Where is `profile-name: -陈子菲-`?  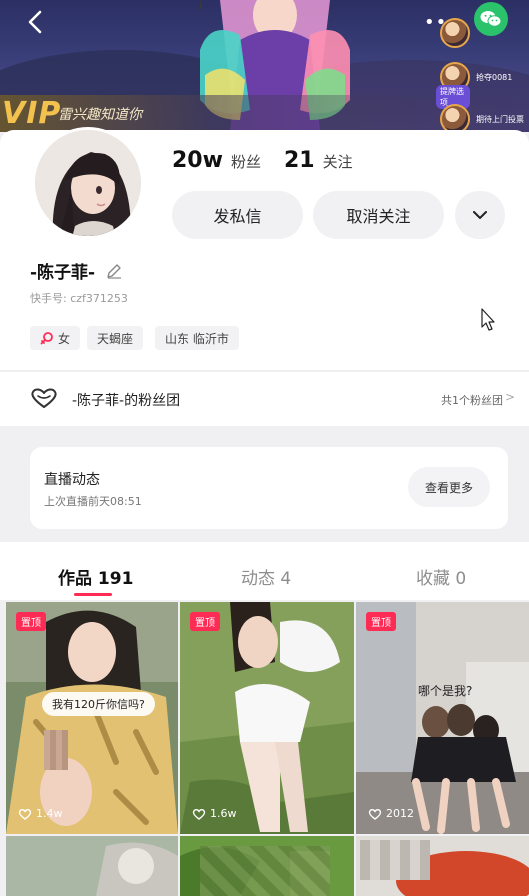 profile-name: -陈子菲- is located at coordinates (63, 273).